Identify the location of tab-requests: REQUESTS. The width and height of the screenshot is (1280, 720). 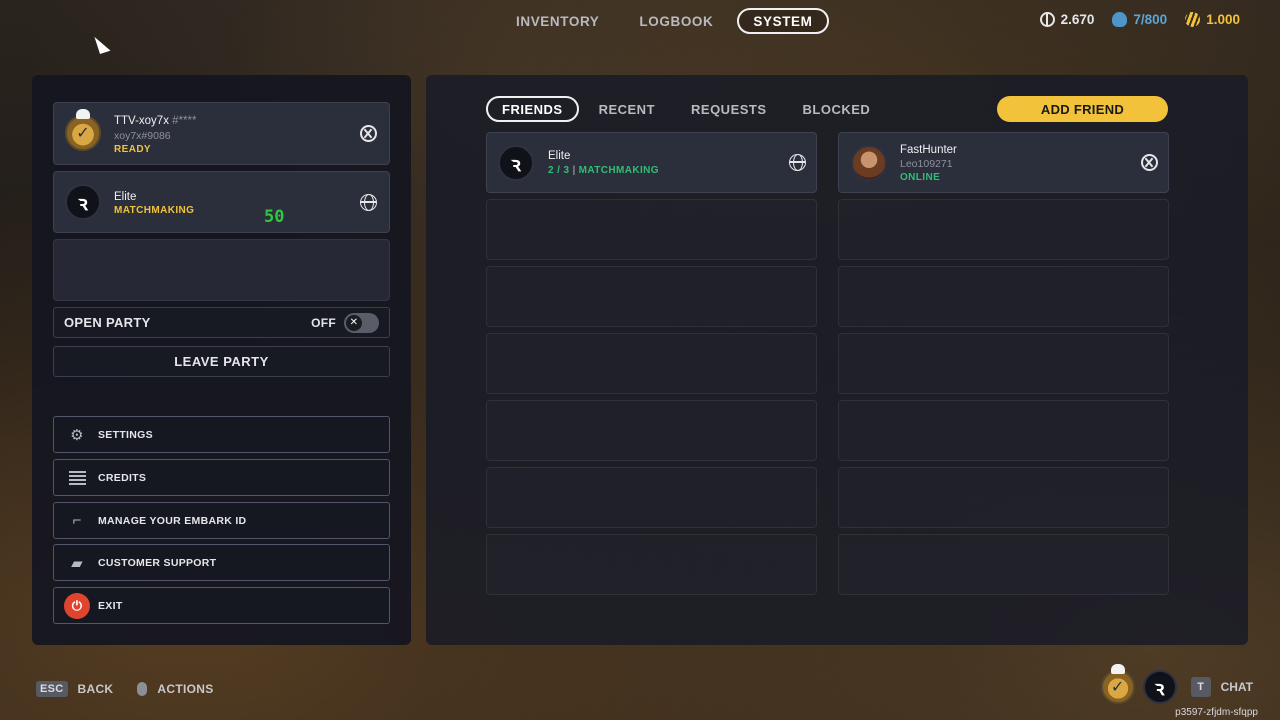
(729, 109).